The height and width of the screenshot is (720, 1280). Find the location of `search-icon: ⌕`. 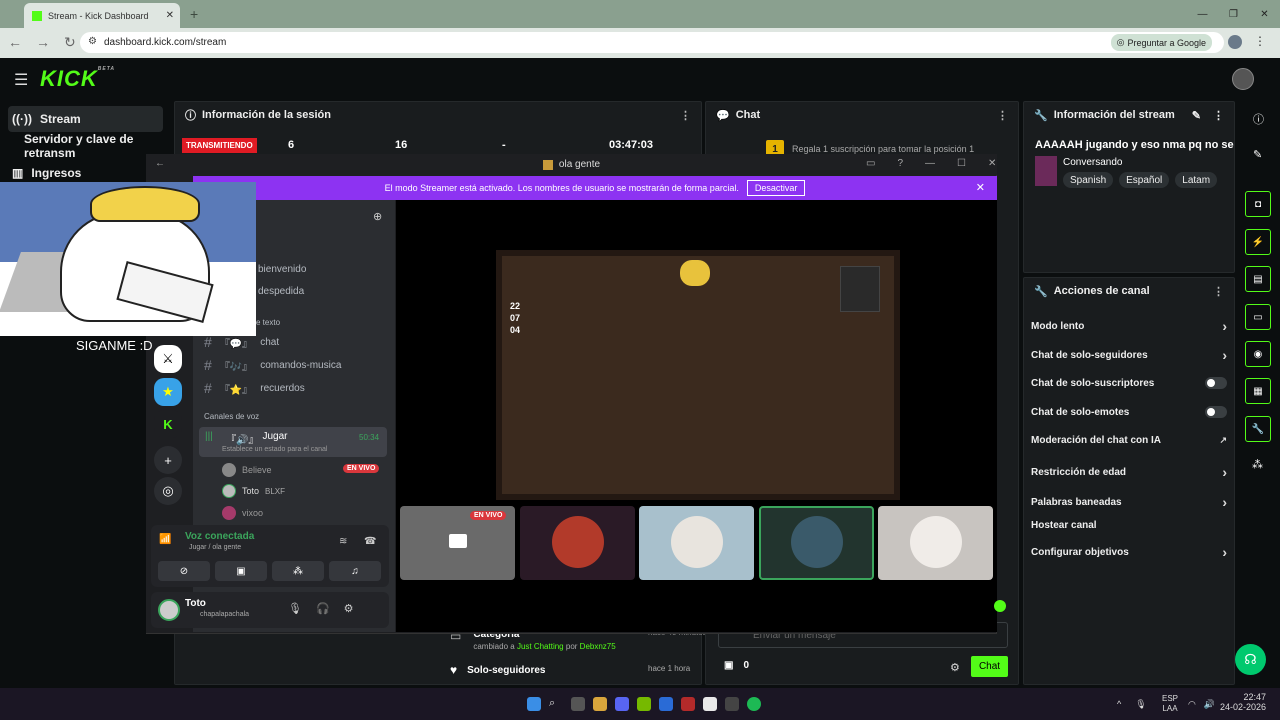

search-icon: ⌕ is located at coordinates (556, 704).